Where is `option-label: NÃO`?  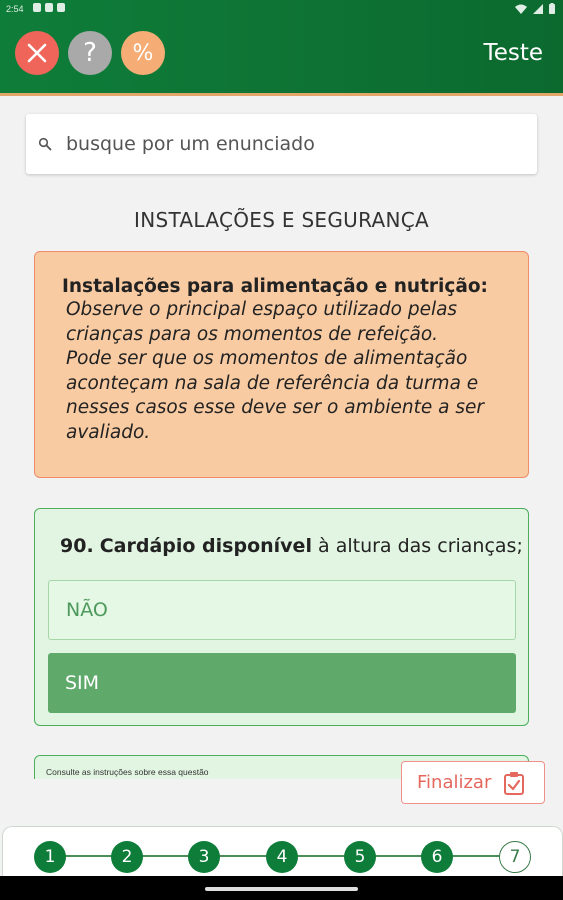
option-label: NÃO is located at coordinates (87, 610).